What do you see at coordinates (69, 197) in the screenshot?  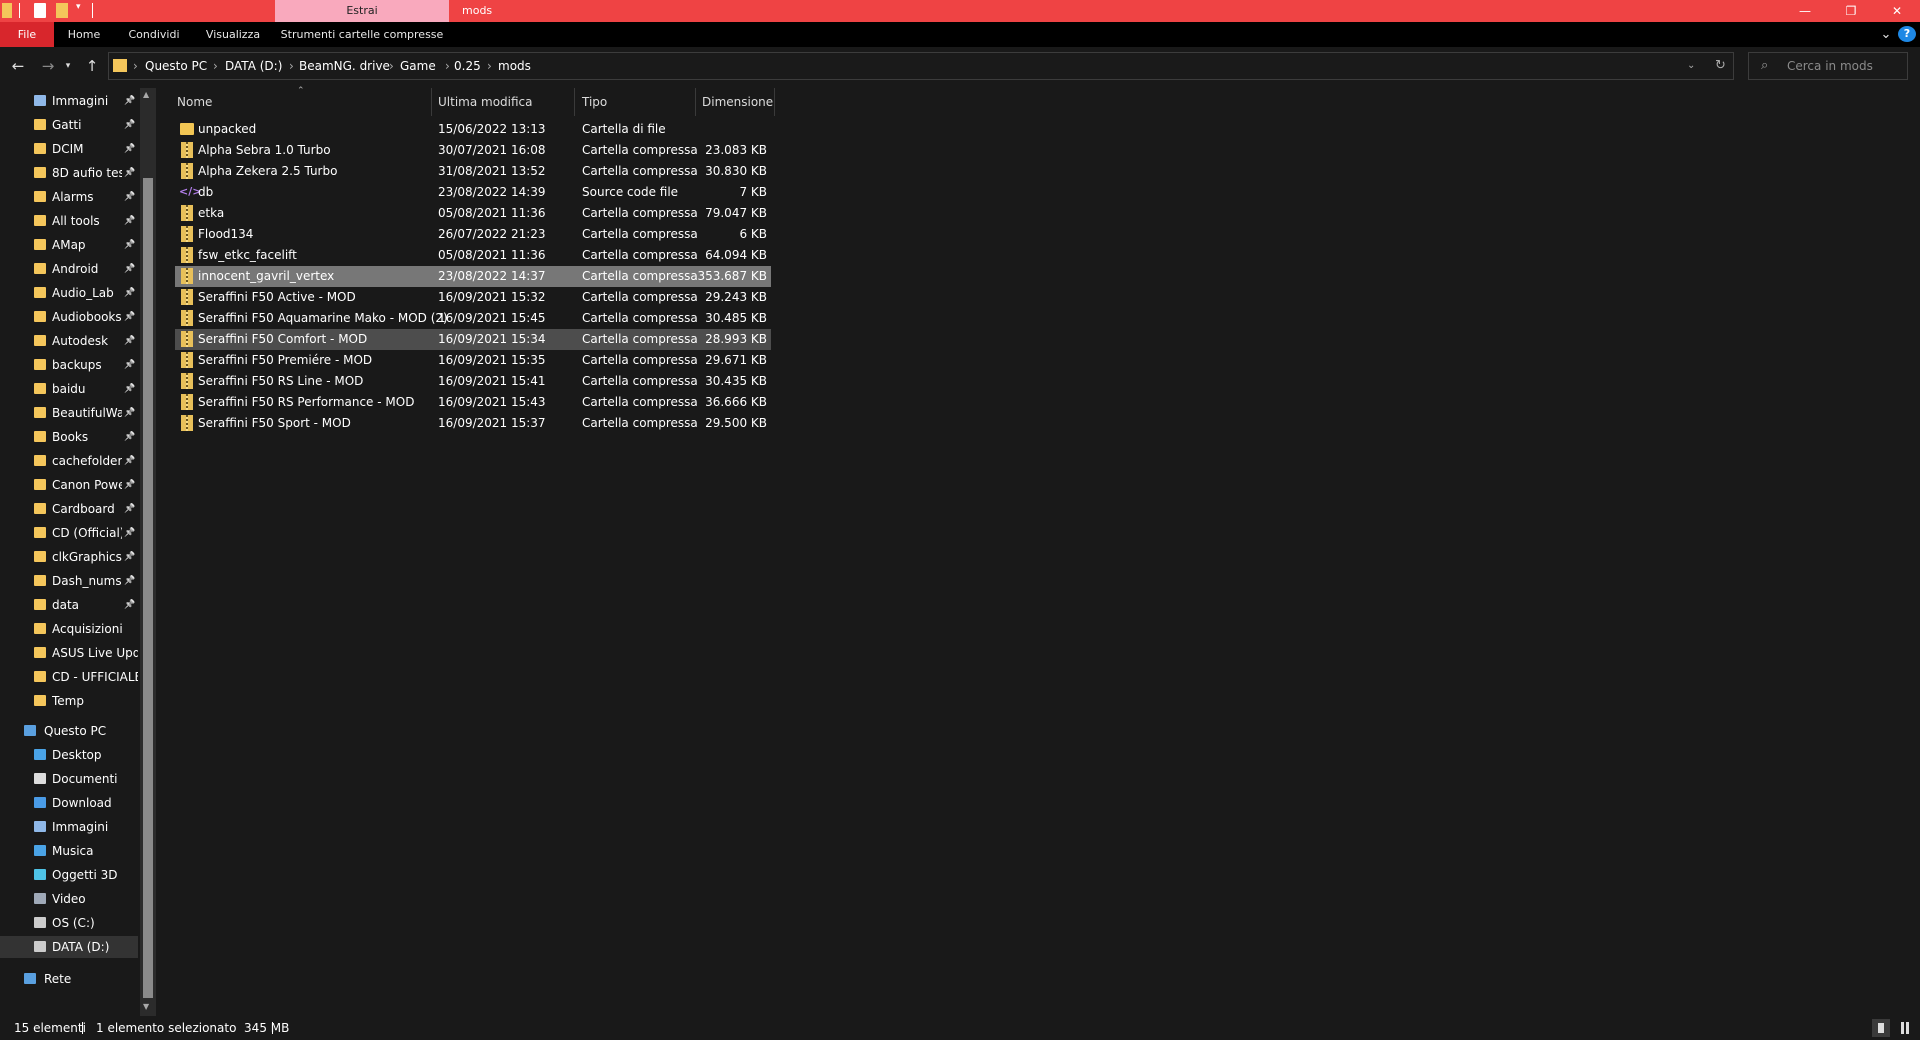 I see `nav-item: Alarms 📌` at bounding box center [69, 197].